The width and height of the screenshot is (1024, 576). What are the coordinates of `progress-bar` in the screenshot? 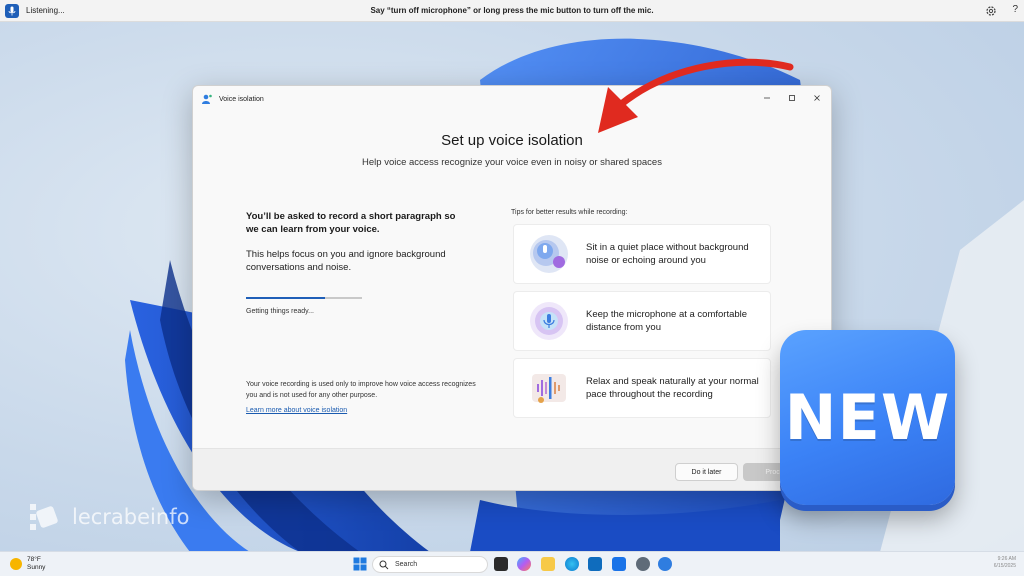 It's located at (304, 298).